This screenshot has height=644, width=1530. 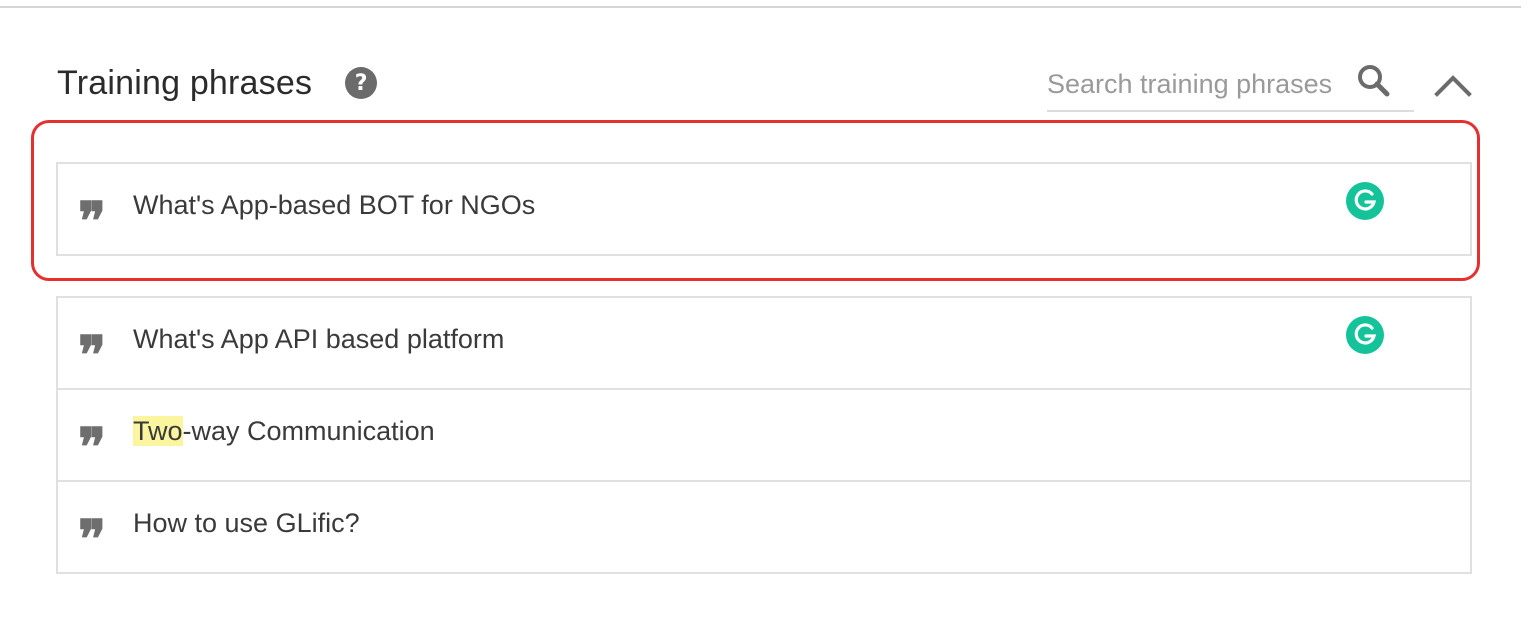 I want to click on top-divider, so click(x=760, y=7).